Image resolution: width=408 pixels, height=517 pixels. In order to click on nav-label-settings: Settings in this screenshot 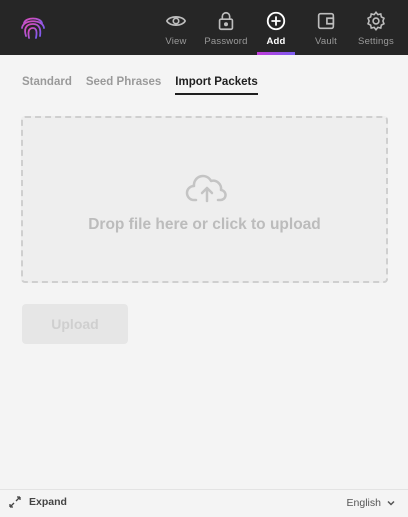, I will do `click(376, 41)`.